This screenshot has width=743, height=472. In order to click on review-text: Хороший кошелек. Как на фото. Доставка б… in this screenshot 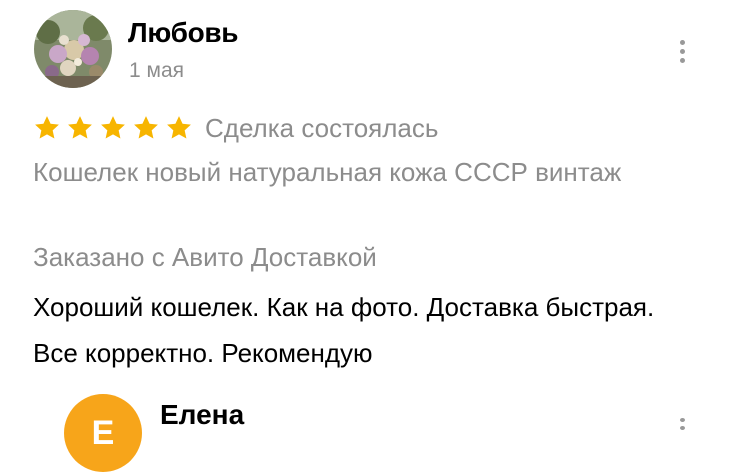, I will do `click(344, 330)`.